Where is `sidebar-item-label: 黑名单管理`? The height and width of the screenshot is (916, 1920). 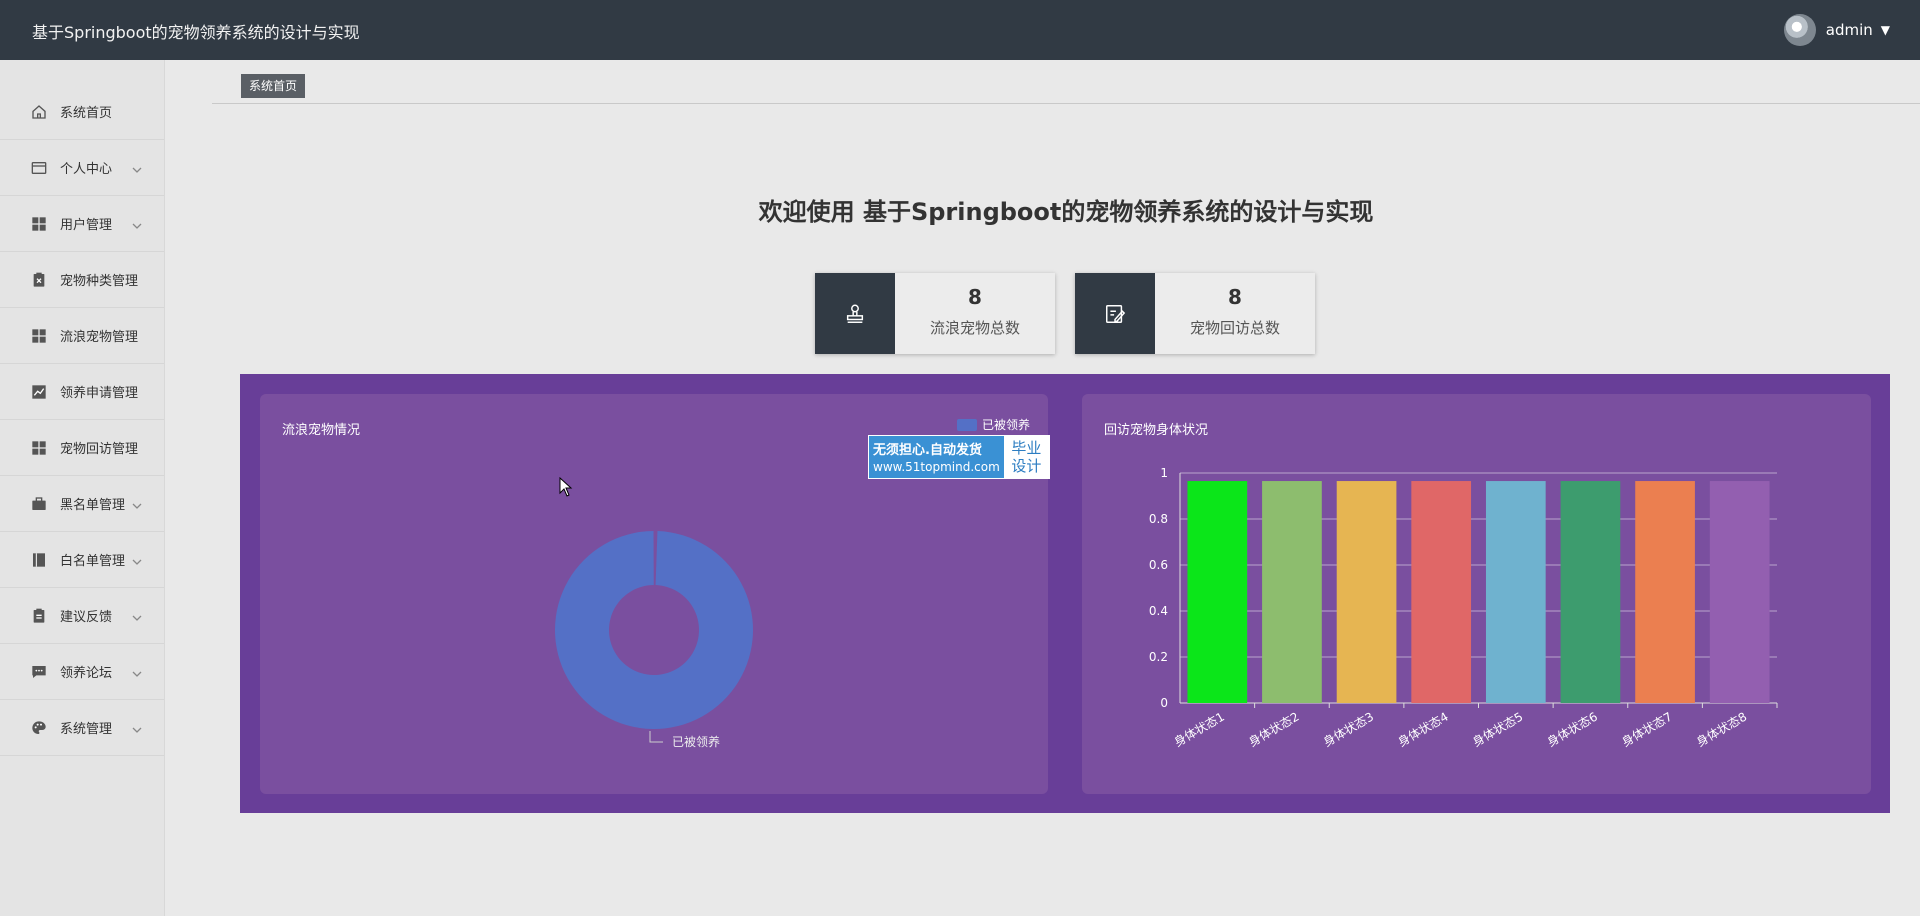 sidebar-item-label: 黑名单管理 is located at coordinates (93, 505).